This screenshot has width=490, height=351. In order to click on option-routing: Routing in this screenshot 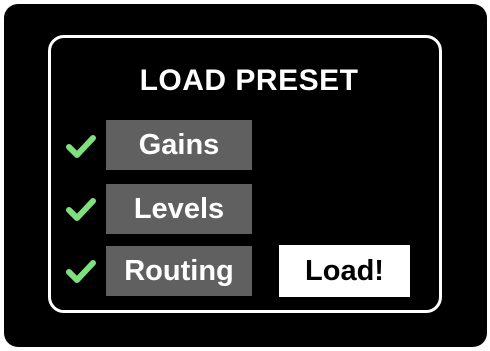, I will do `click(179, 271)`.